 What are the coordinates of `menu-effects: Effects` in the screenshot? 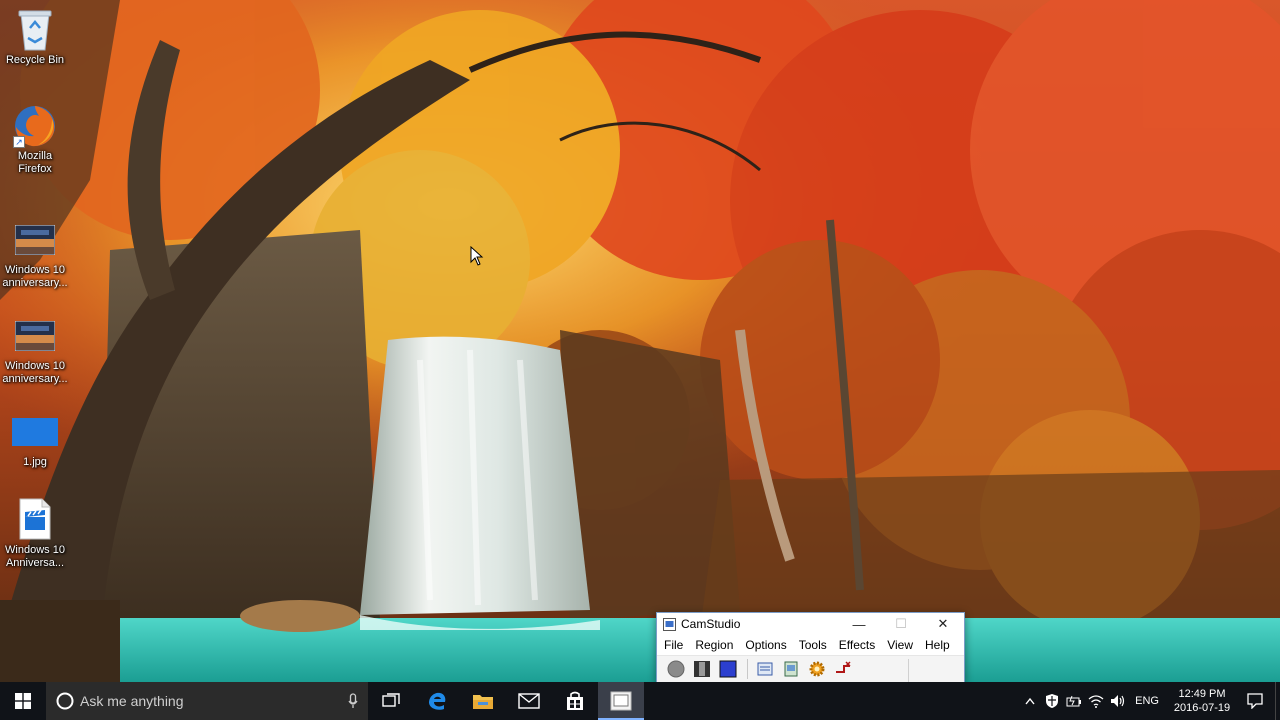 It's located at (859, 645).